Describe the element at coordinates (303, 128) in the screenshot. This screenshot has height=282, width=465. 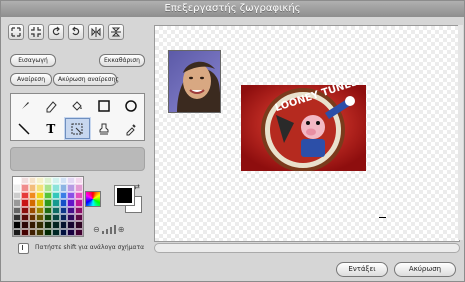
I see `looney-tunes-porky-pig: LOONEY TUNES` at that location.